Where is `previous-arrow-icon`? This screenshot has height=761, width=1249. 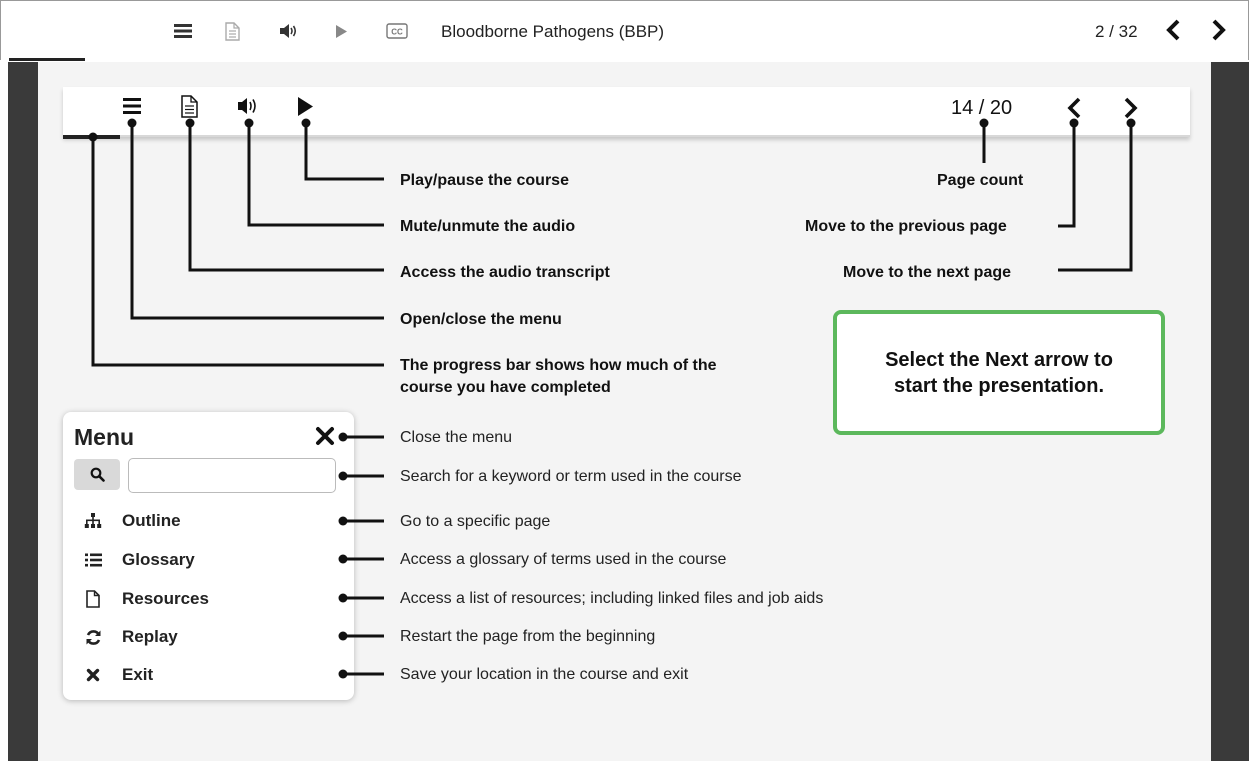 previous-arrow-icon is located at coordinates (1173, 30).